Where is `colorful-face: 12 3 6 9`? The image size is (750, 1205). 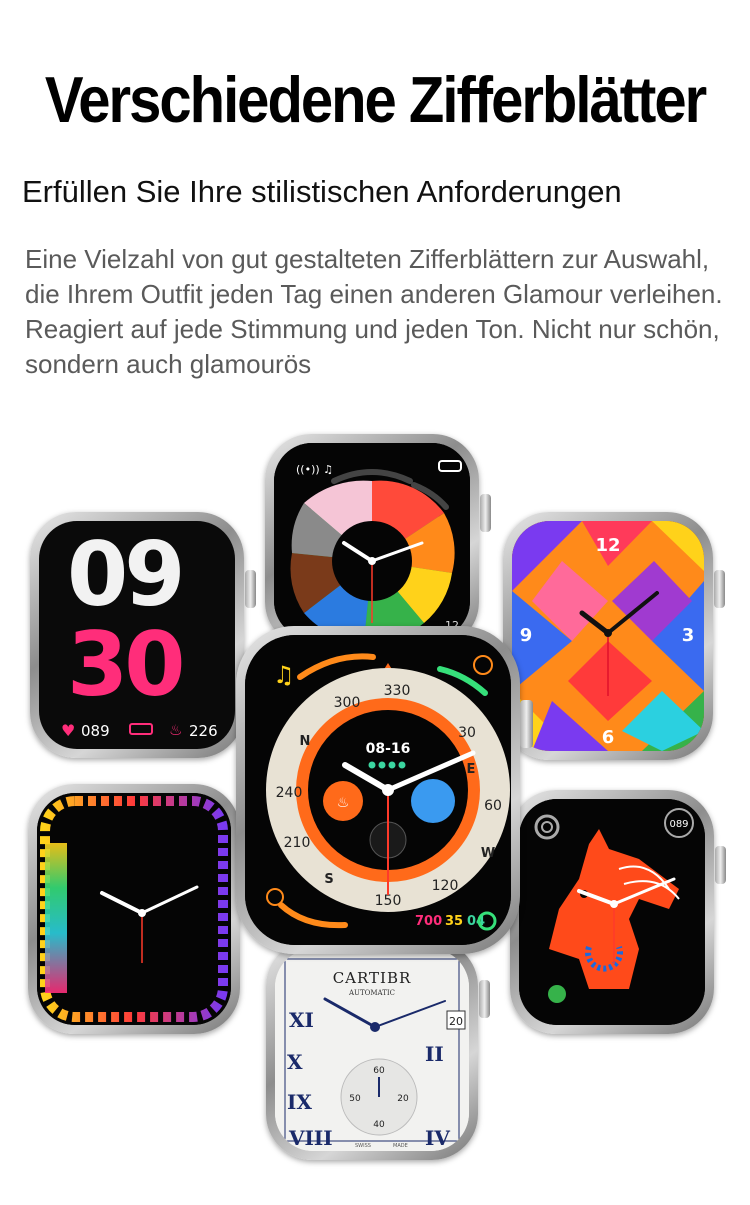 colorful-face: 12 3 6 9 is located at coordinates (608, 636).